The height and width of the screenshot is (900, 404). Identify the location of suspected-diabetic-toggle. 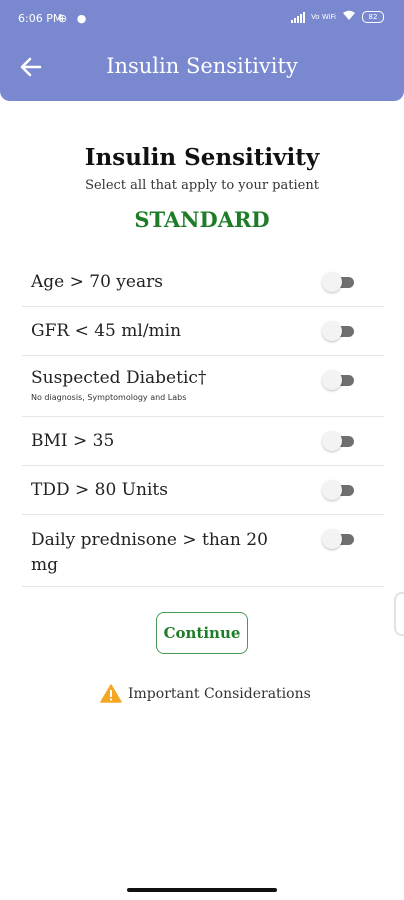
(338, 380).